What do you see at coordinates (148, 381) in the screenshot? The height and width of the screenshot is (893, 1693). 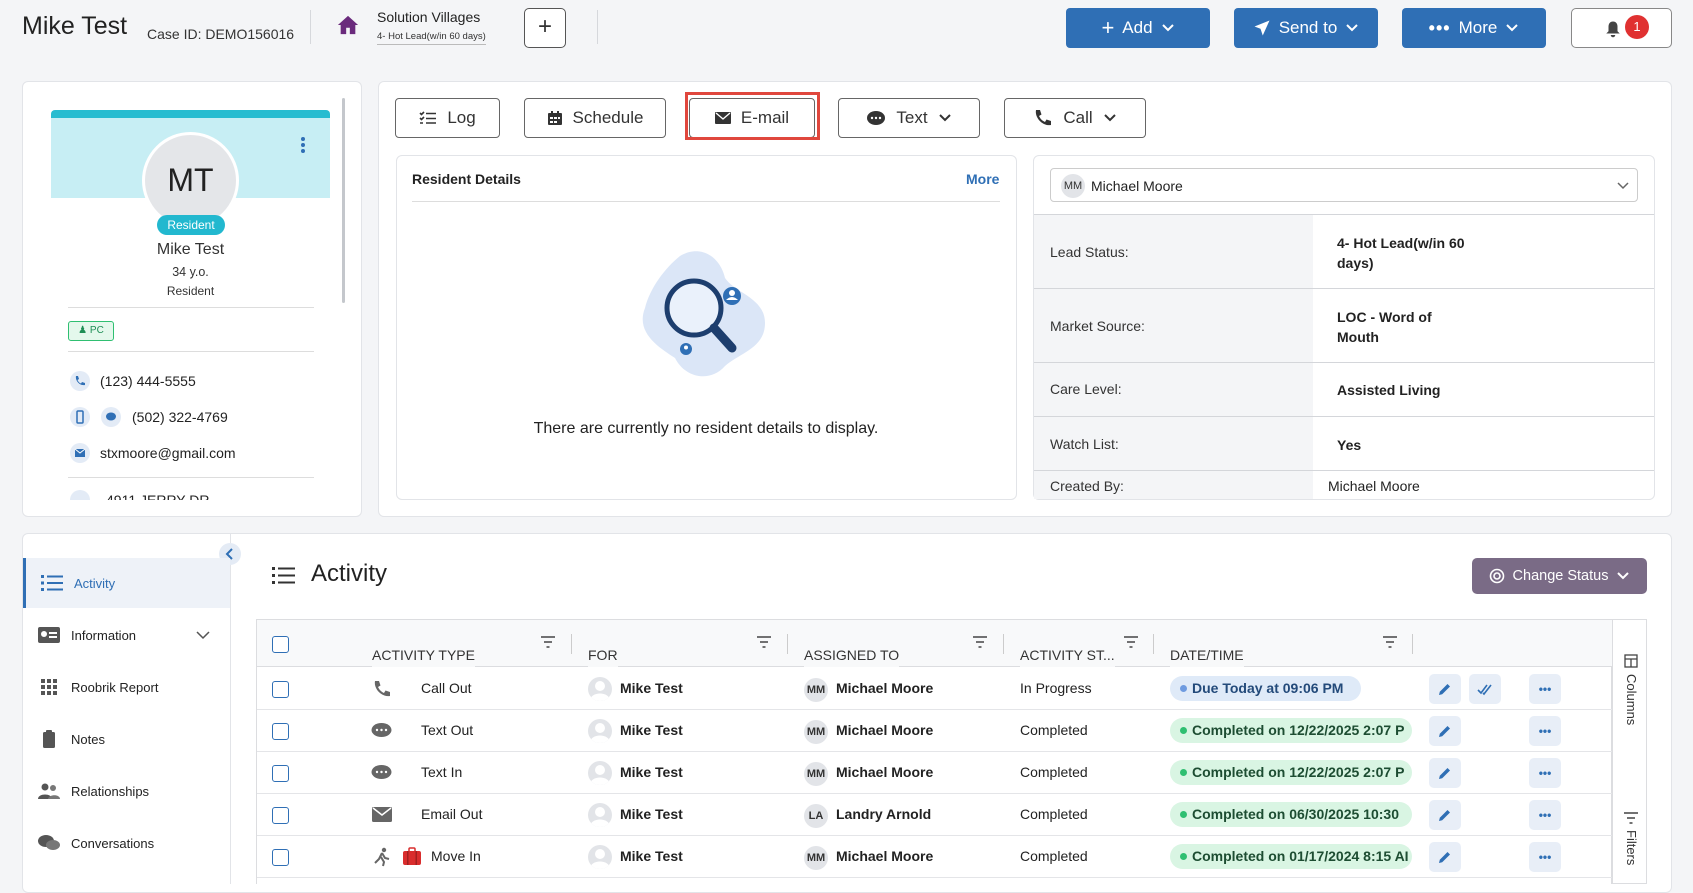 I see `phone-number: (123) 444-5555` at bounding box center [148, 381].